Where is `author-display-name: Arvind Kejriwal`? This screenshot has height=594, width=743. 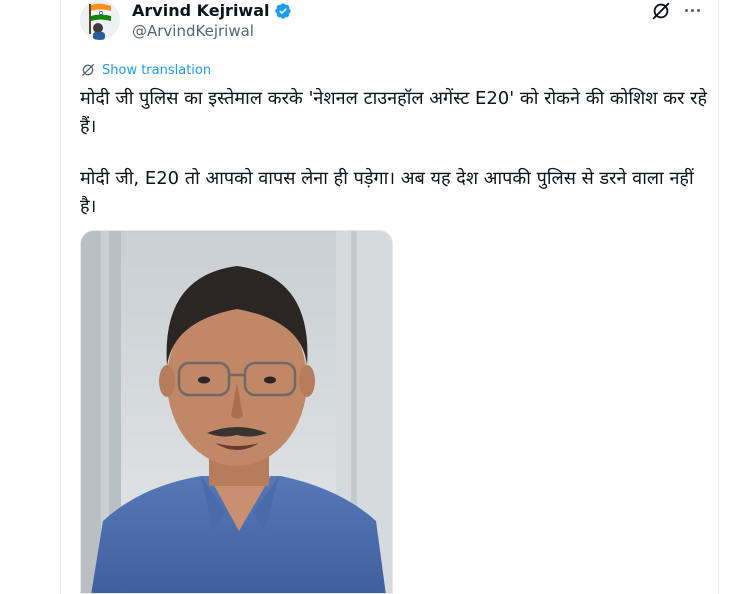 author-display-name: Arvind Kejriwal is located at coordinates (201, 10).